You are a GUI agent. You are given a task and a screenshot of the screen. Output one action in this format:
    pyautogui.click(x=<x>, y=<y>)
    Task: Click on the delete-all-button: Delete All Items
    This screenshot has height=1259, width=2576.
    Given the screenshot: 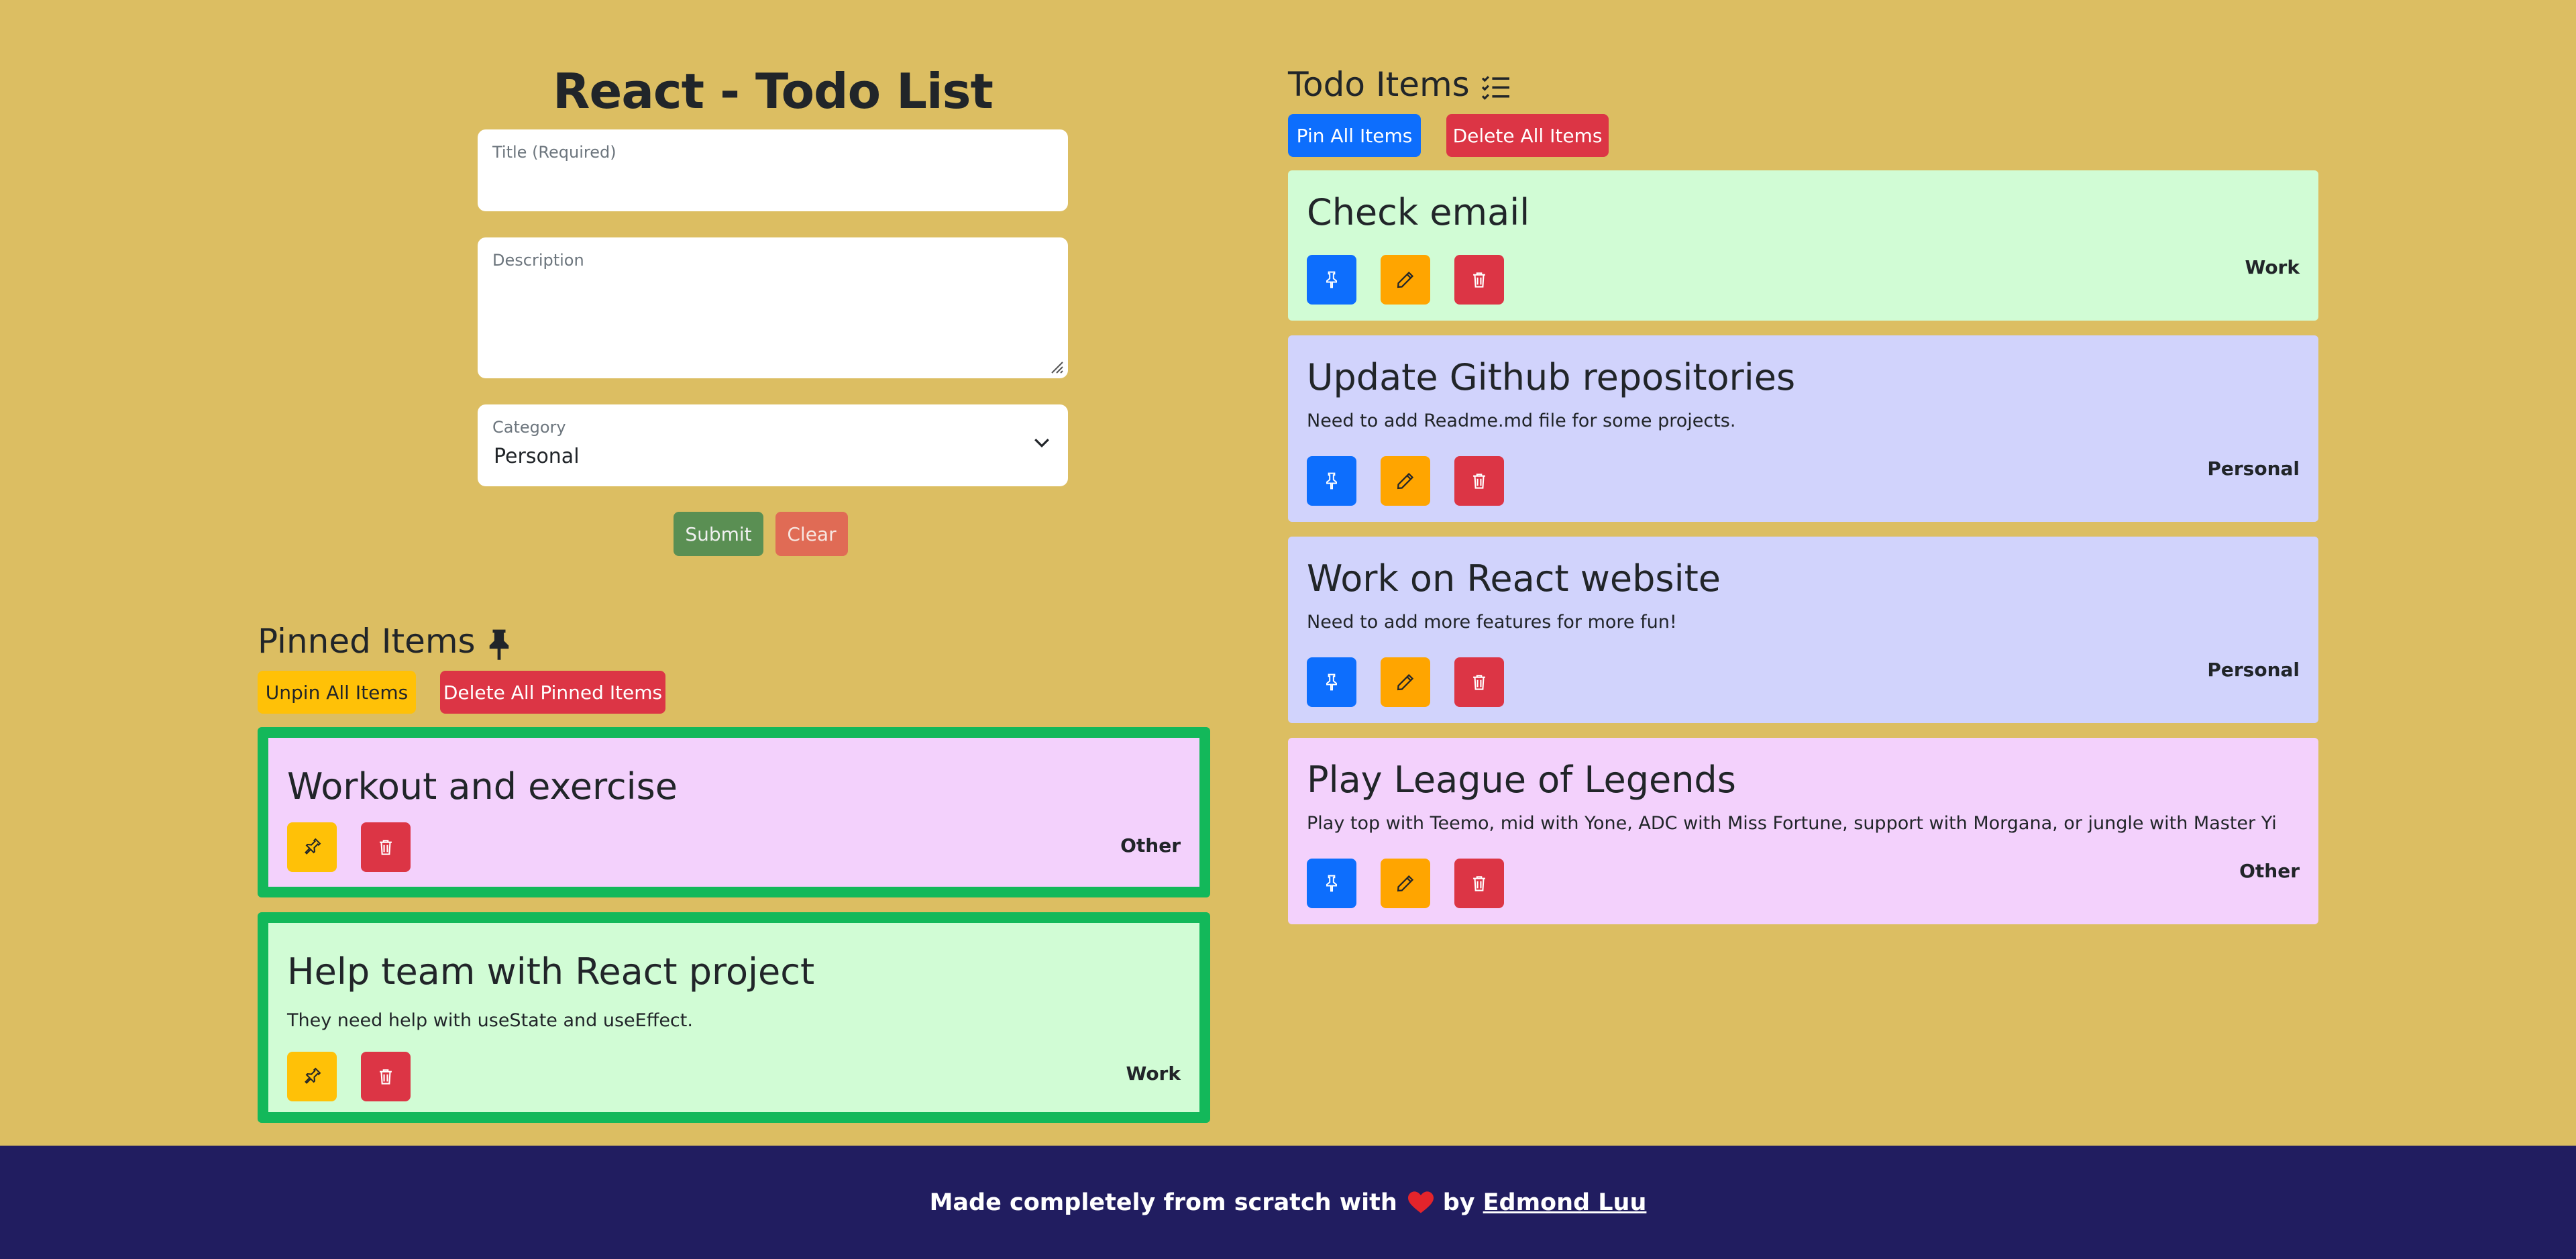 What is the action you would take?
    pyautogui.click(x=1527, y=135)
    